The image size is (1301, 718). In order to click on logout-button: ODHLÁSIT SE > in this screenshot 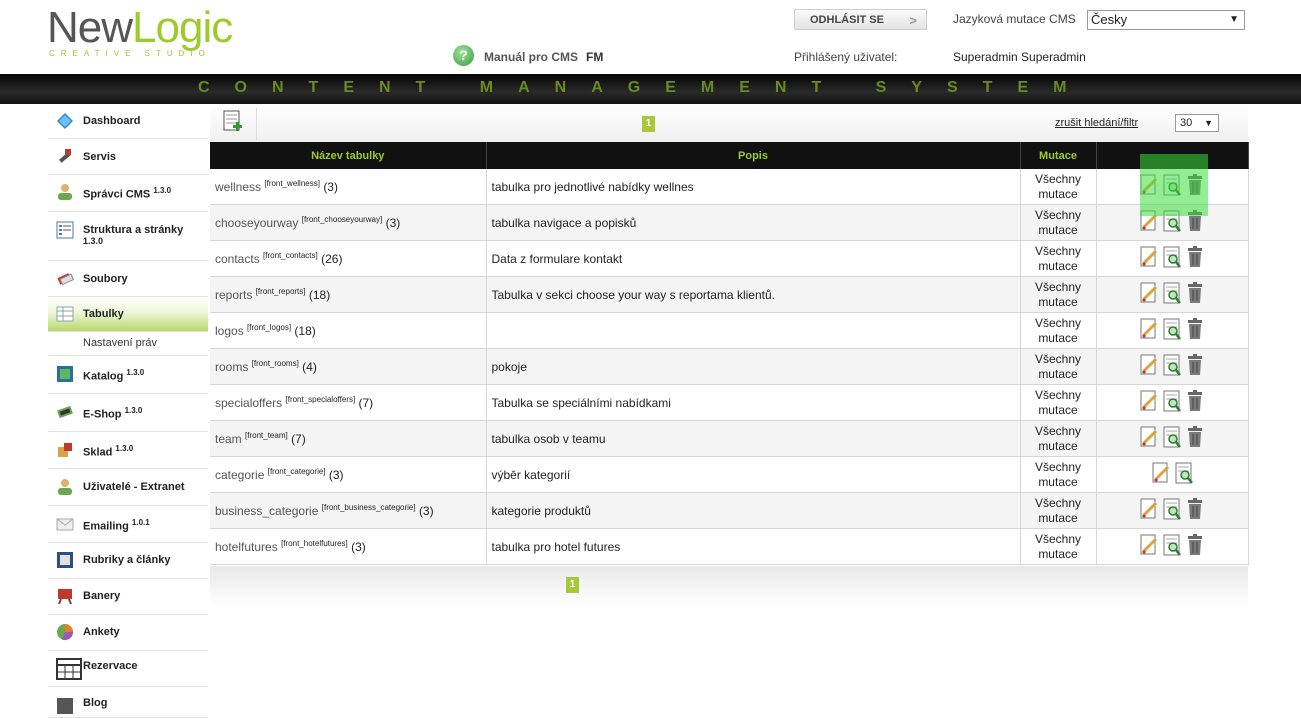, I will do `click(860, 19)`.